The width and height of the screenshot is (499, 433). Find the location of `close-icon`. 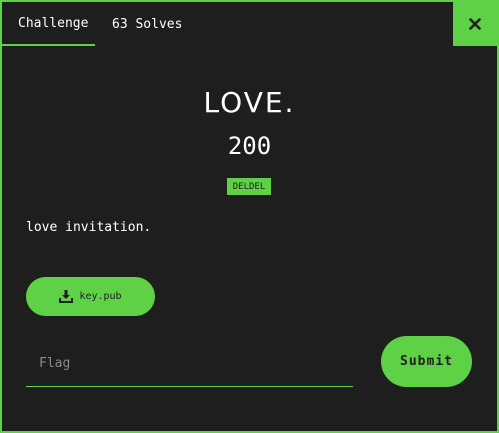

close-icon is located at coordinates (475, 24).